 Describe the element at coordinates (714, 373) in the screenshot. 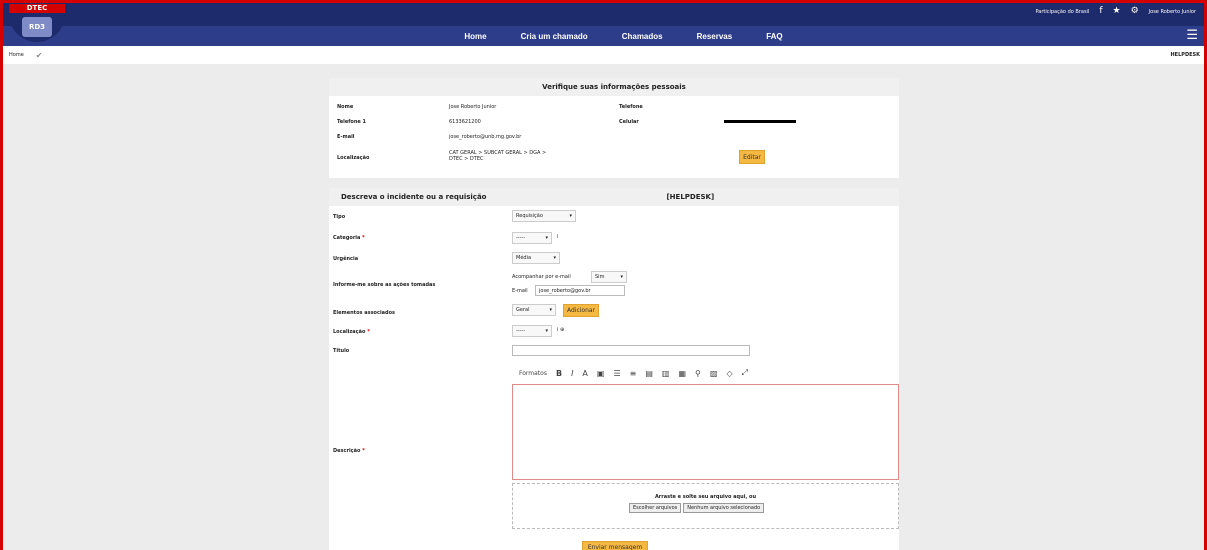

I see `image-icon: ▨` at that location.